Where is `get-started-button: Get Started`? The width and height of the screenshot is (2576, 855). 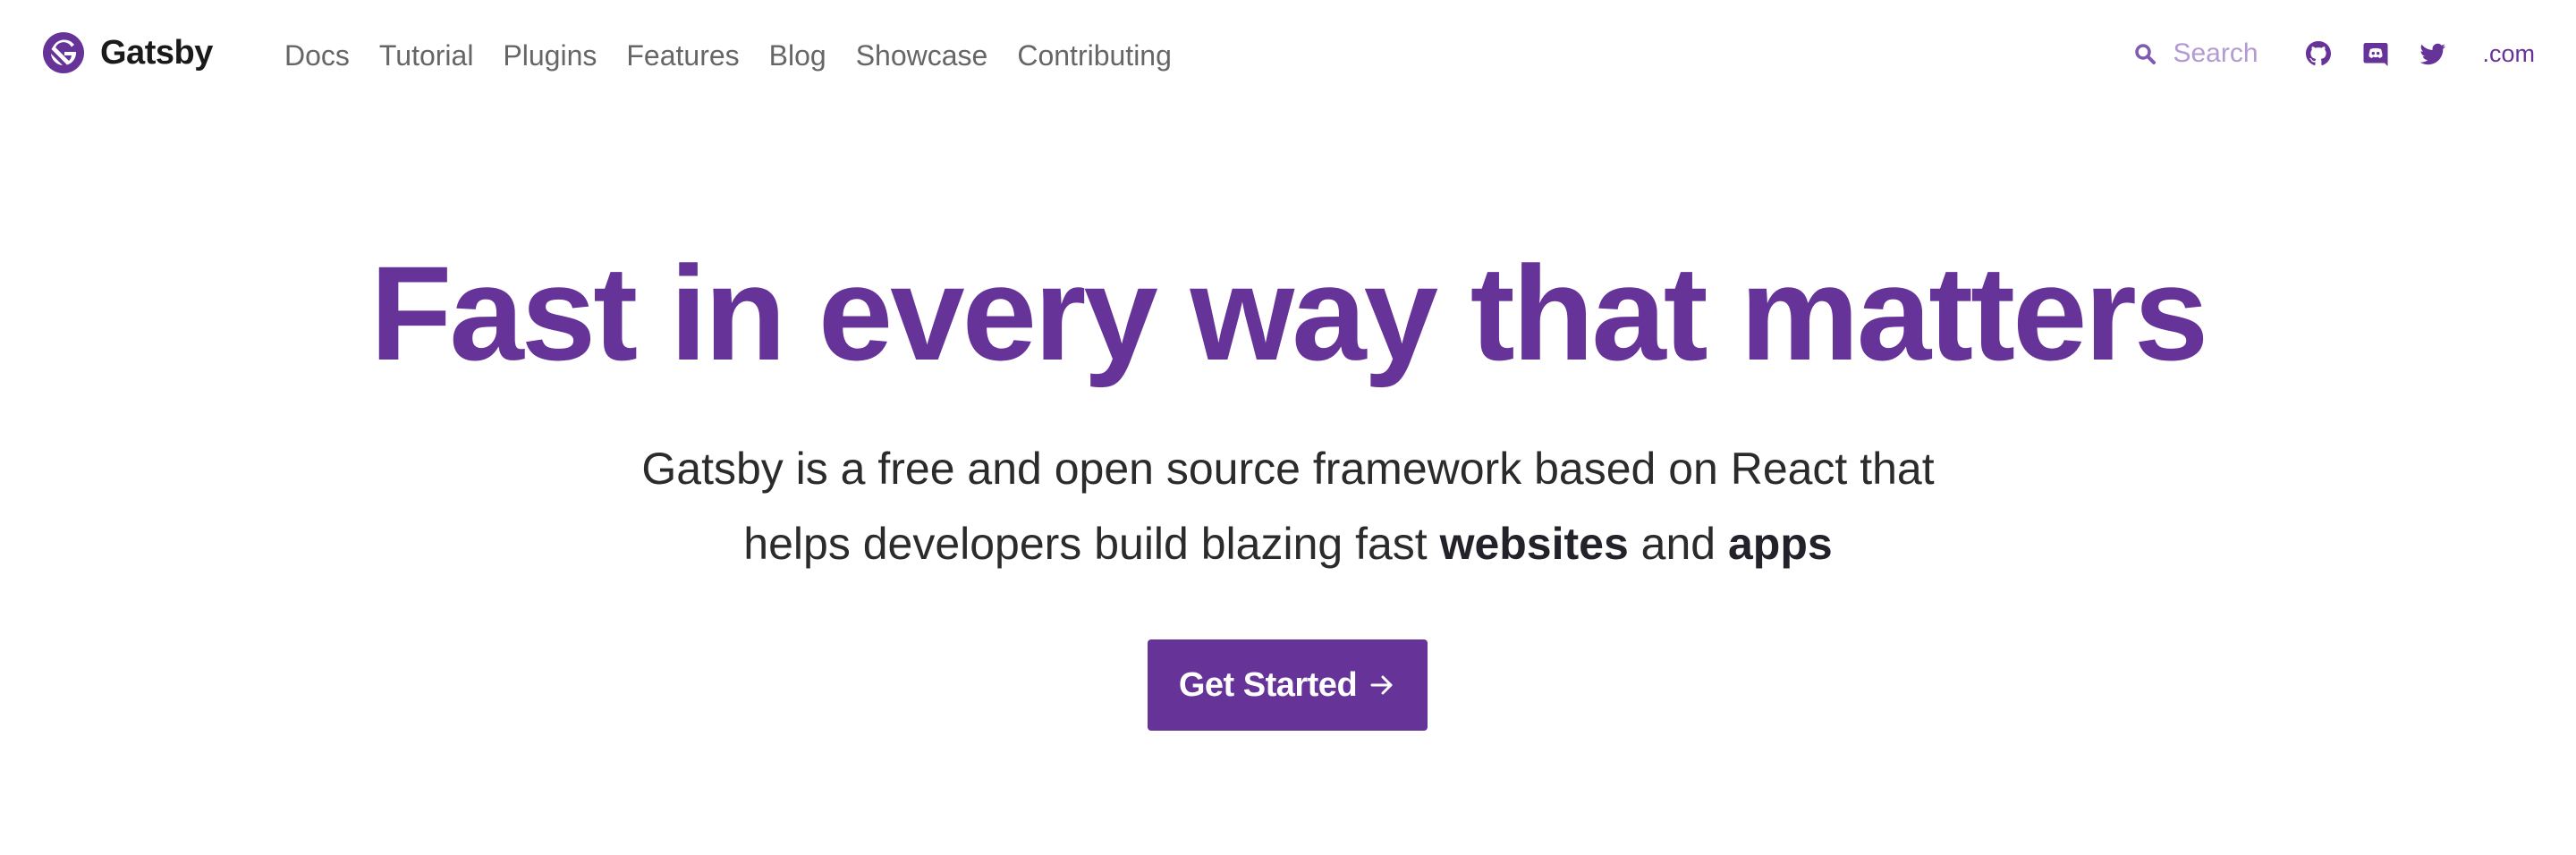 get-started-button: Get Started is located at coordinates (1288, 685).